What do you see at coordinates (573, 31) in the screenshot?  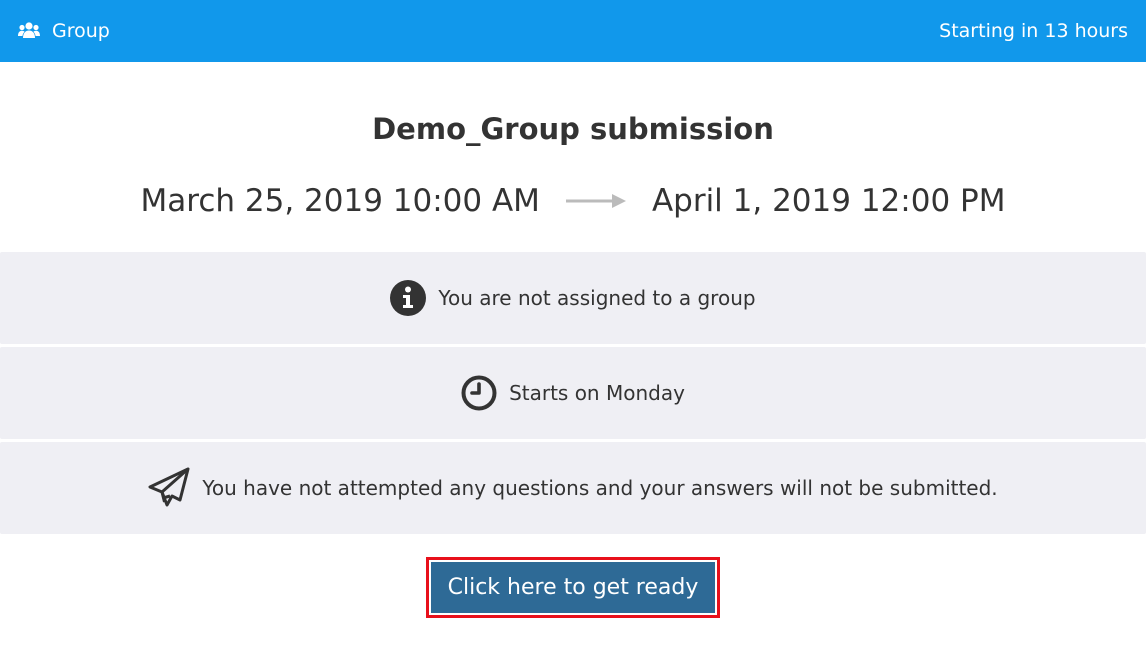 I see `top-bar: Group Starting in 13 hours` at bounding box center [573, 31].